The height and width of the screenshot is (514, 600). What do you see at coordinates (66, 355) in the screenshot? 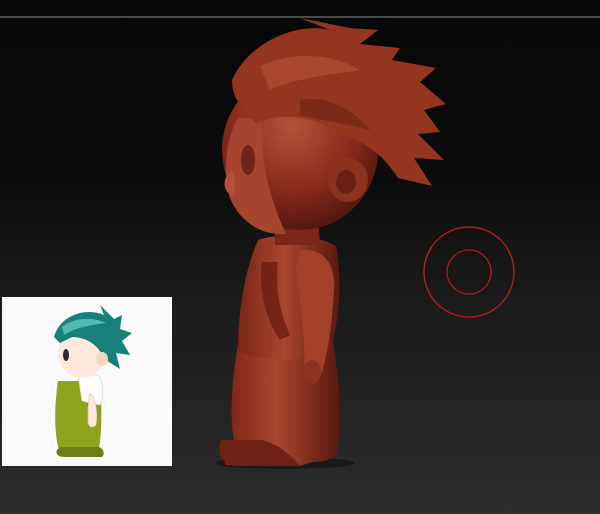
I see `ref-eye` at bounding box center [66, 355].